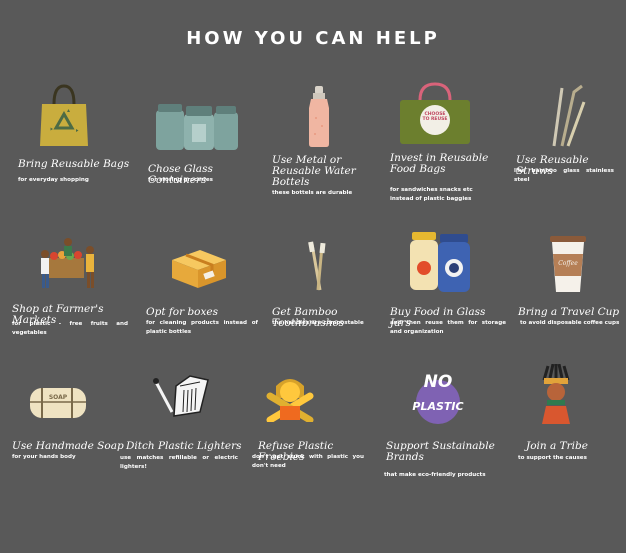  What do you see at coordinates (312, 193) in the screenshot?
I see `item-description: these bottels are durable` at bounding box center [312, 193].